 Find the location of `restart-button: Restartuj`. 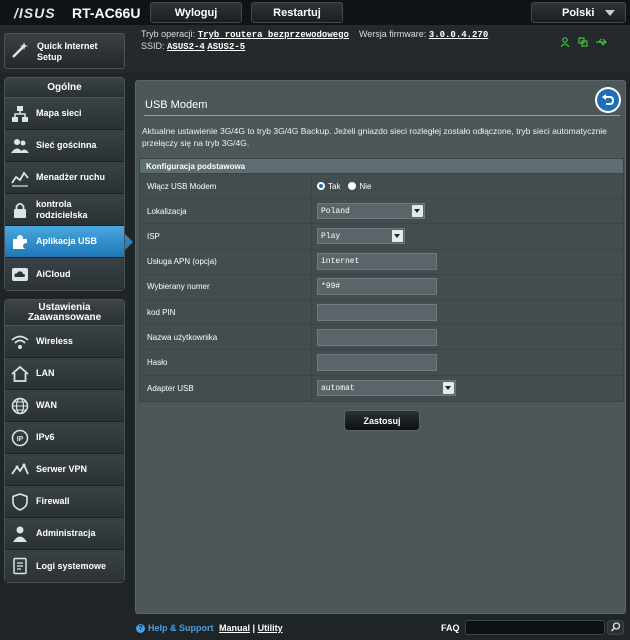

restart-button: Restartuj is located at coordinates (297, 12).